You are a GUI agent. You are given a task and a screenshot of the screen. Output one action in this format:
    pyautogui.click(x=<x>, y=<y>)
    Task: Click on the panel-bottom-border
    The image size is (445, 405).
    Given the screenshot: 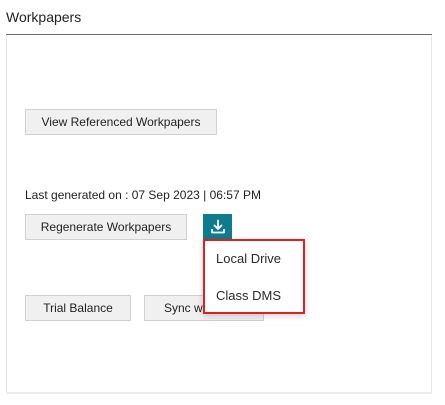 What is the action you would take?
    pyautogui.click(x=219, y=393)
    